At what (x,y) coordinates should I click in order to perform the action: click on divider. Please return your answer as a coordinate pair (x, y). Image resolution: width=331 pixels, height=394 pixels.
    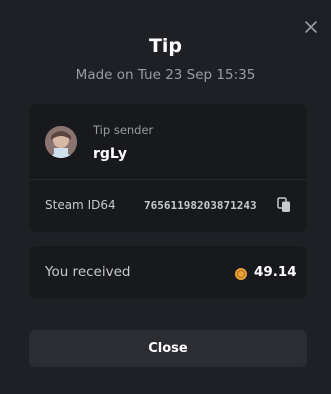
    Looking at the image, I should click on (168, 179).